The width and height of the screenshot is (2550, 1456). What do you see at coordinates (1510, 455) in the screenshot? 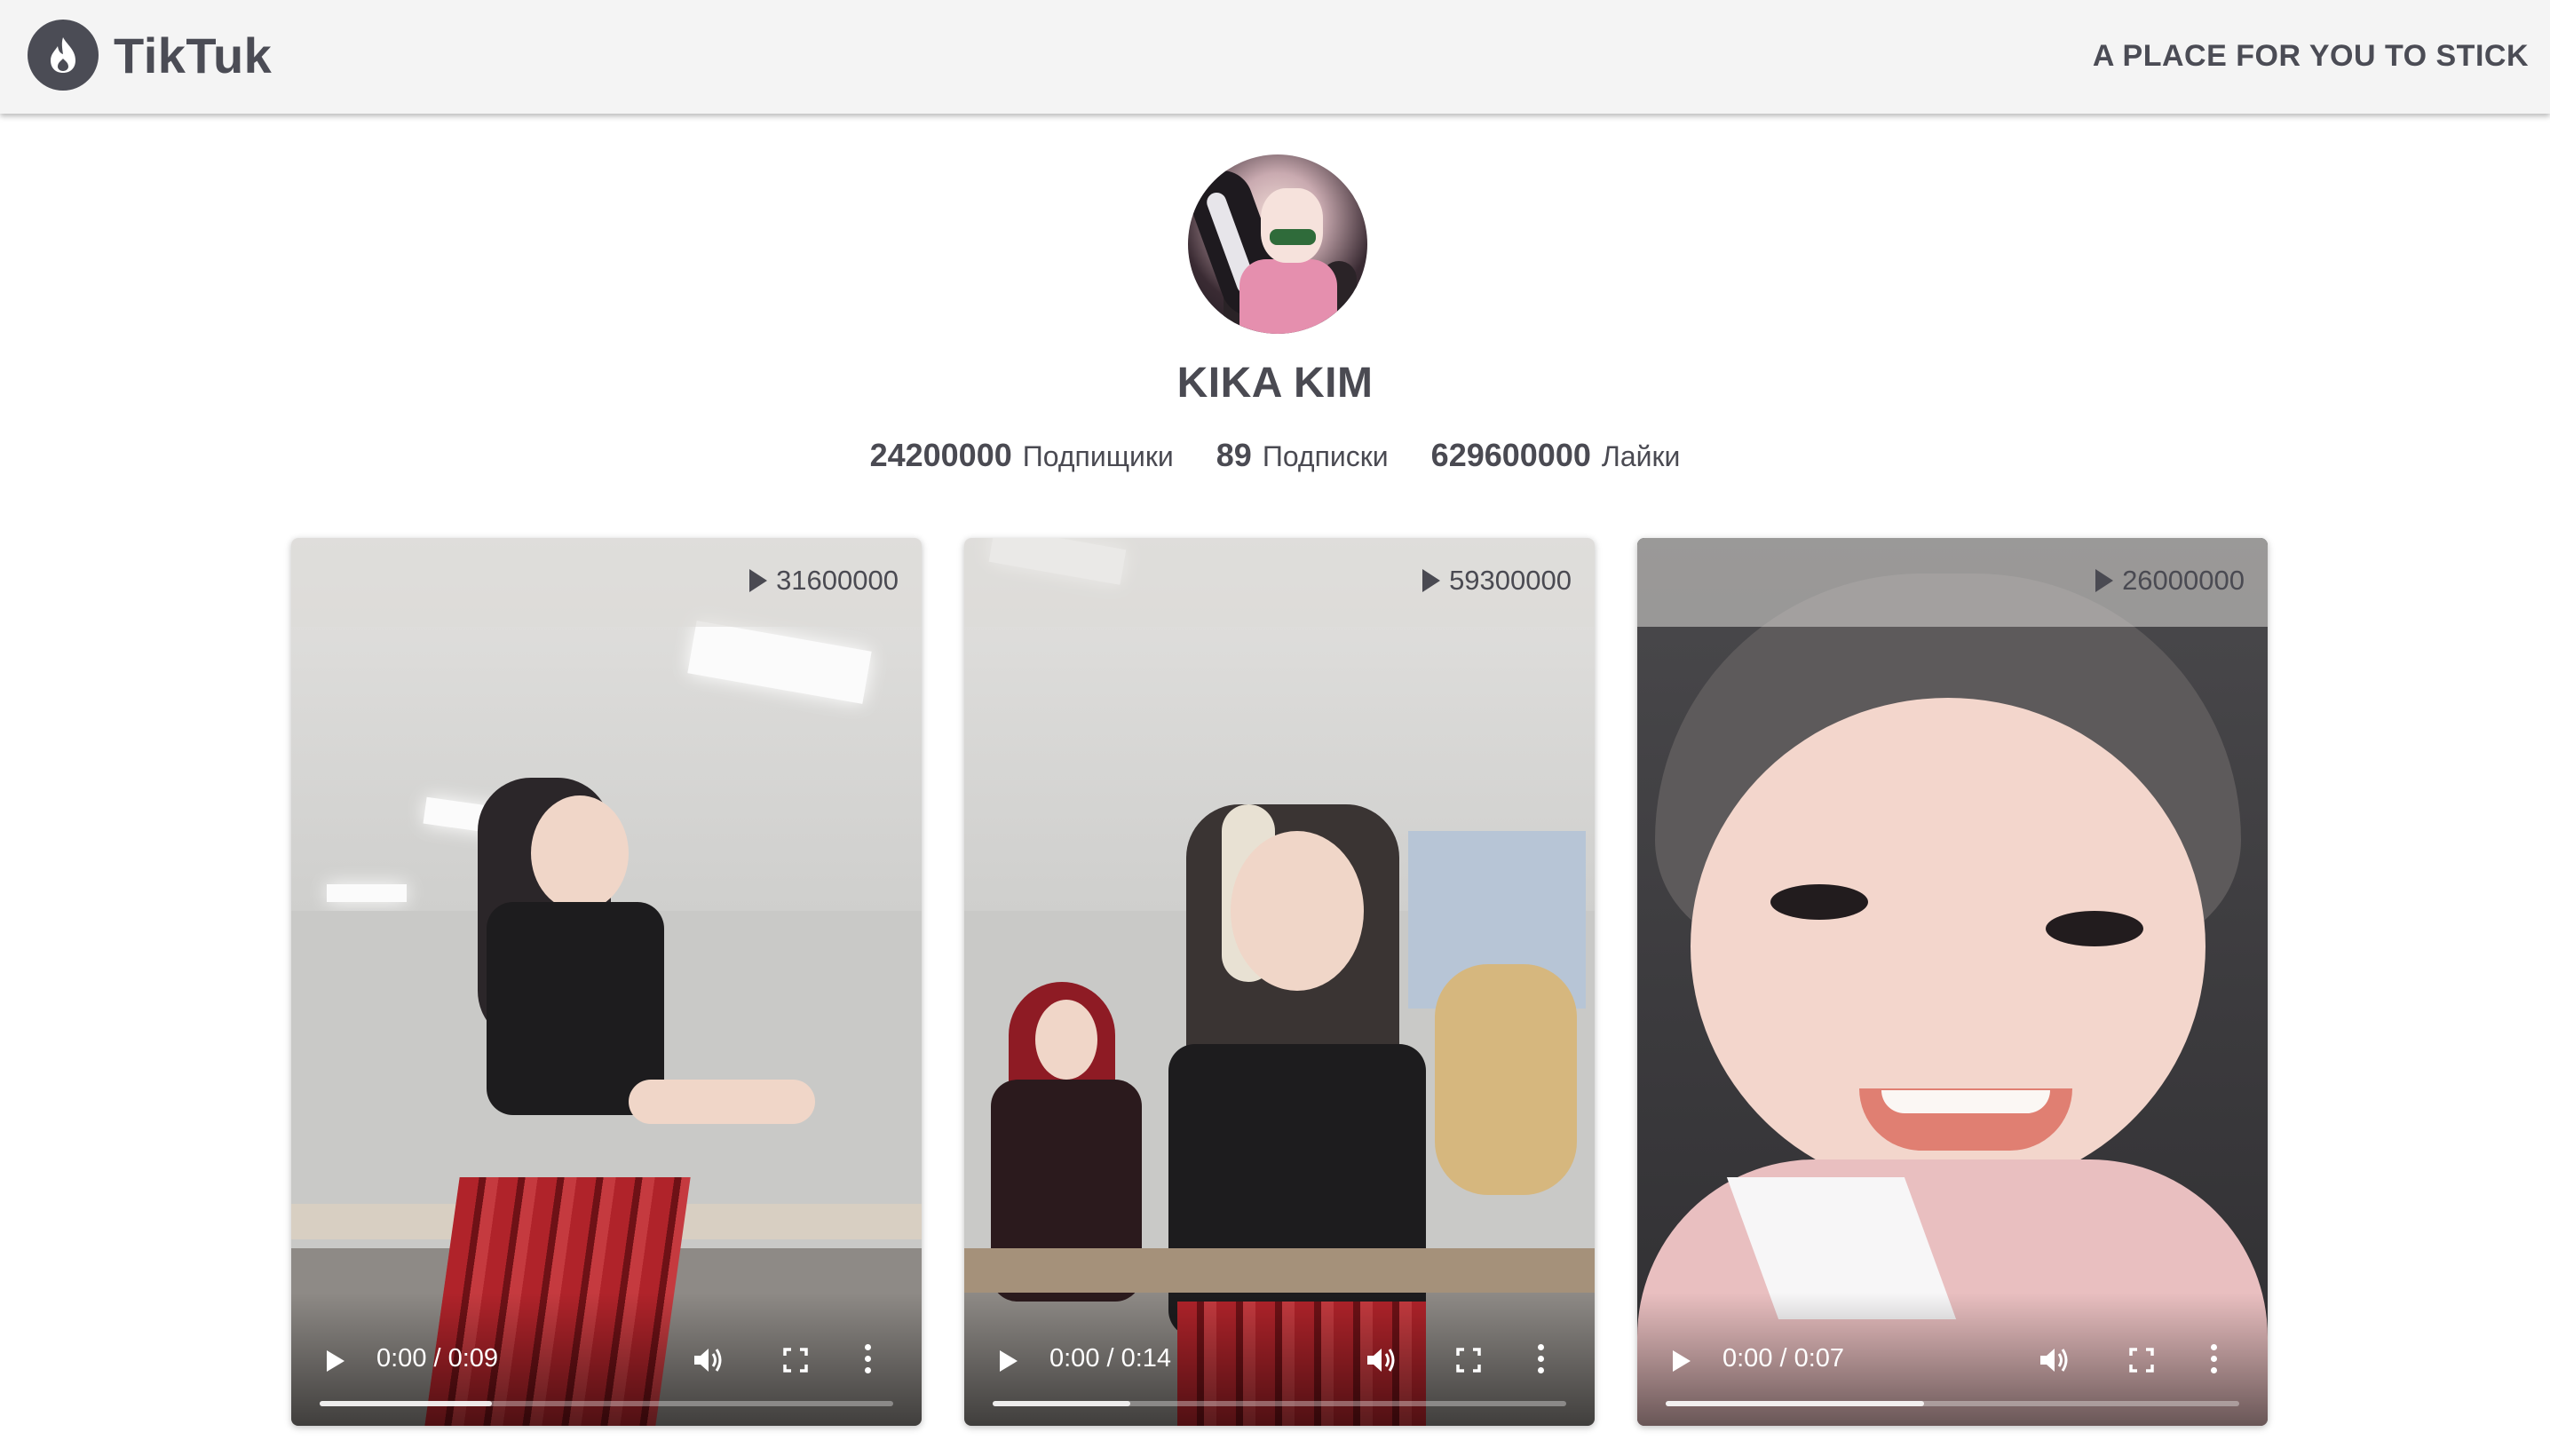
I see `stat-value: 629600000` at bounding box center [1510, 455].